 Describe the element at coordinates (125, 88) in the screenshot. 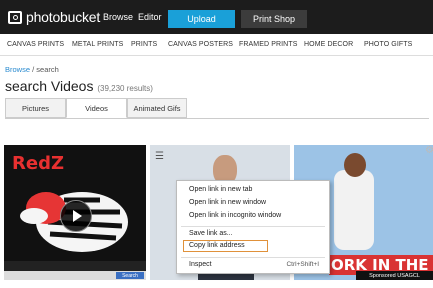

I see `result-count: (39,230 results)` at that location.